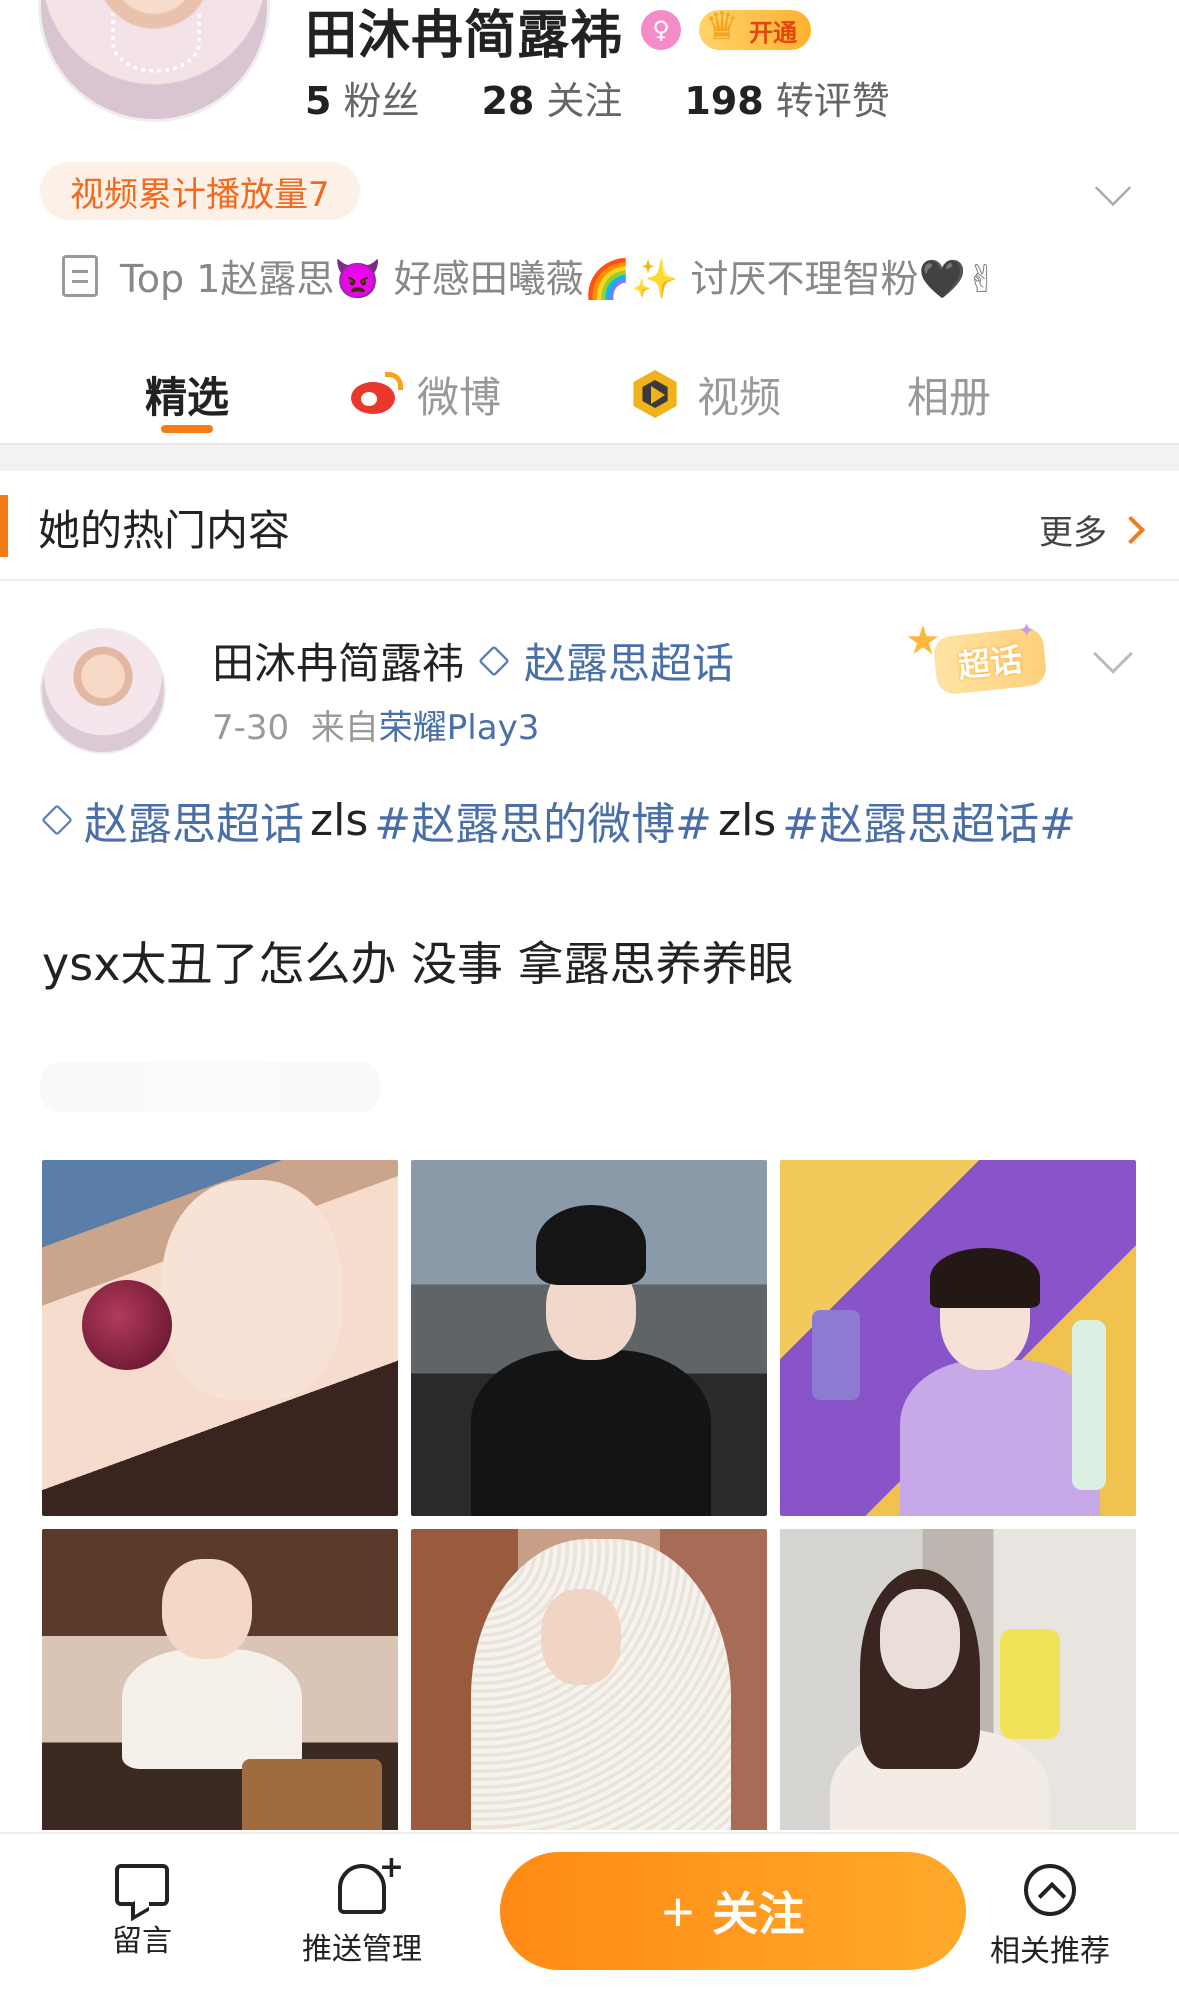  I want to click on hot-content-header: 她的热门内容 更多, so click(589, 526).